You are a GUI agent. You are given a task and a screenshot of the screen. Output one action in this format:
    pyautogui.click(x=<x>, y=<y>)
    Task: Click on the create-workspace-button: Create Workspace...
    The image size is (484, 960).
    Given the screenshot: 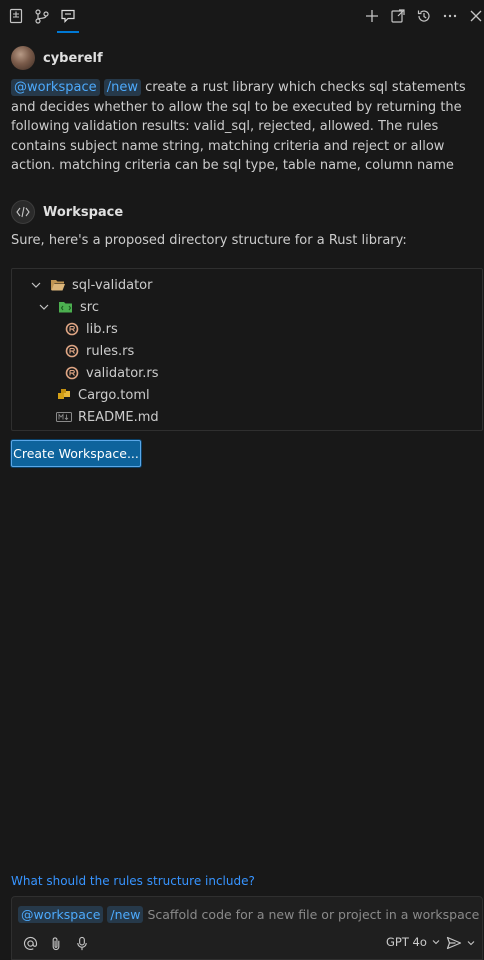 What is the action you would take?
    pyautogui.click(x=76, y=453)
    